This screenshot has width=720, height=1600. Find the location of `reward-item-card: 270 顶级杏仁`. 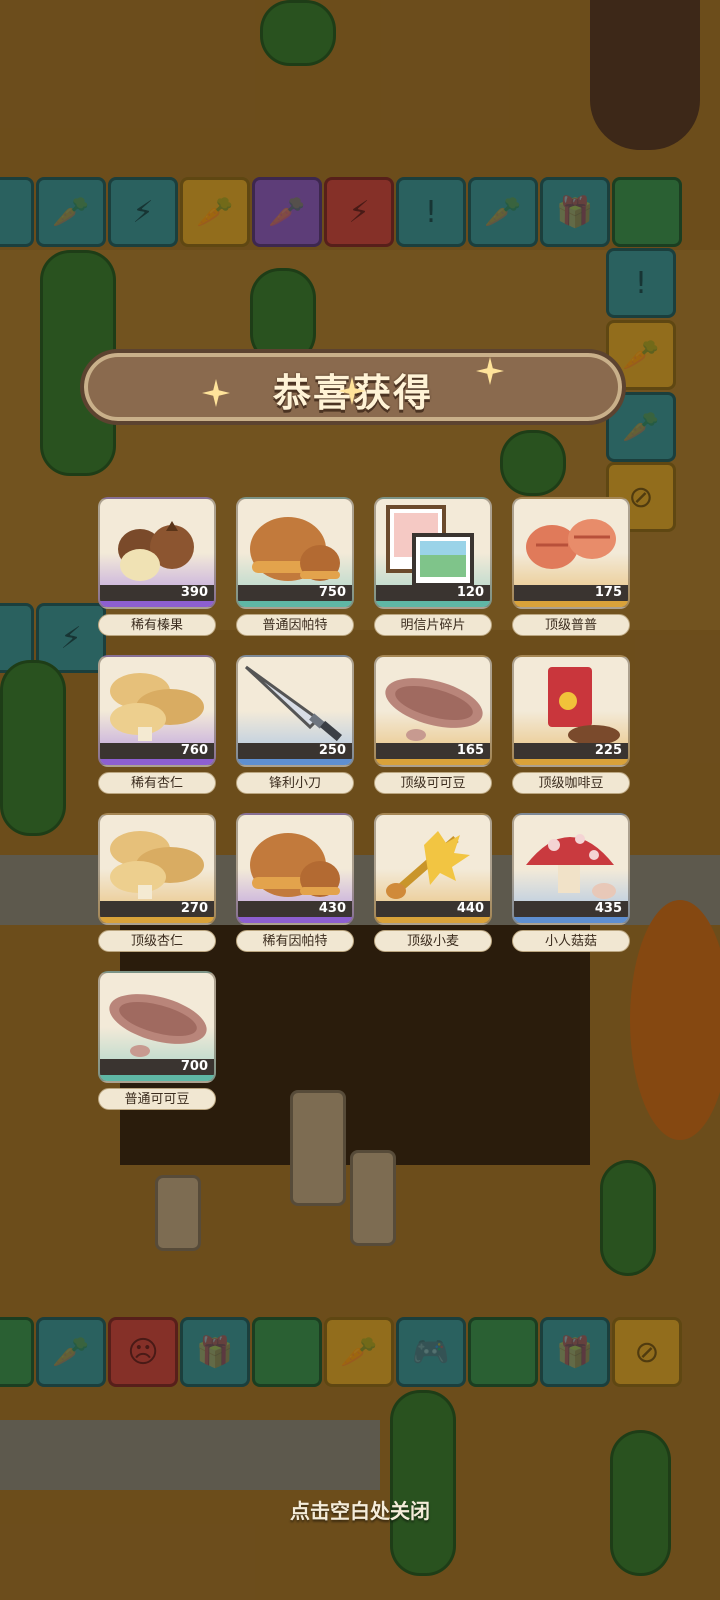

reward-item-card: 270 顶级杏仁 is located at coordinates (157, 883).